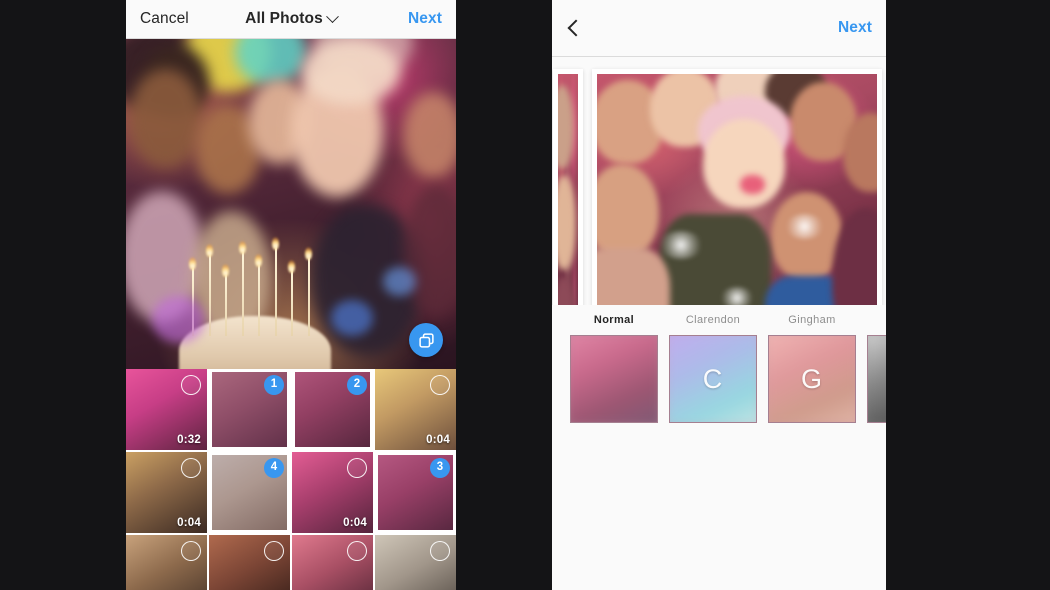 This screenshot has width=1050, height=590. I want to click on grid-thumbnail: 0:32, so click(166, 409).